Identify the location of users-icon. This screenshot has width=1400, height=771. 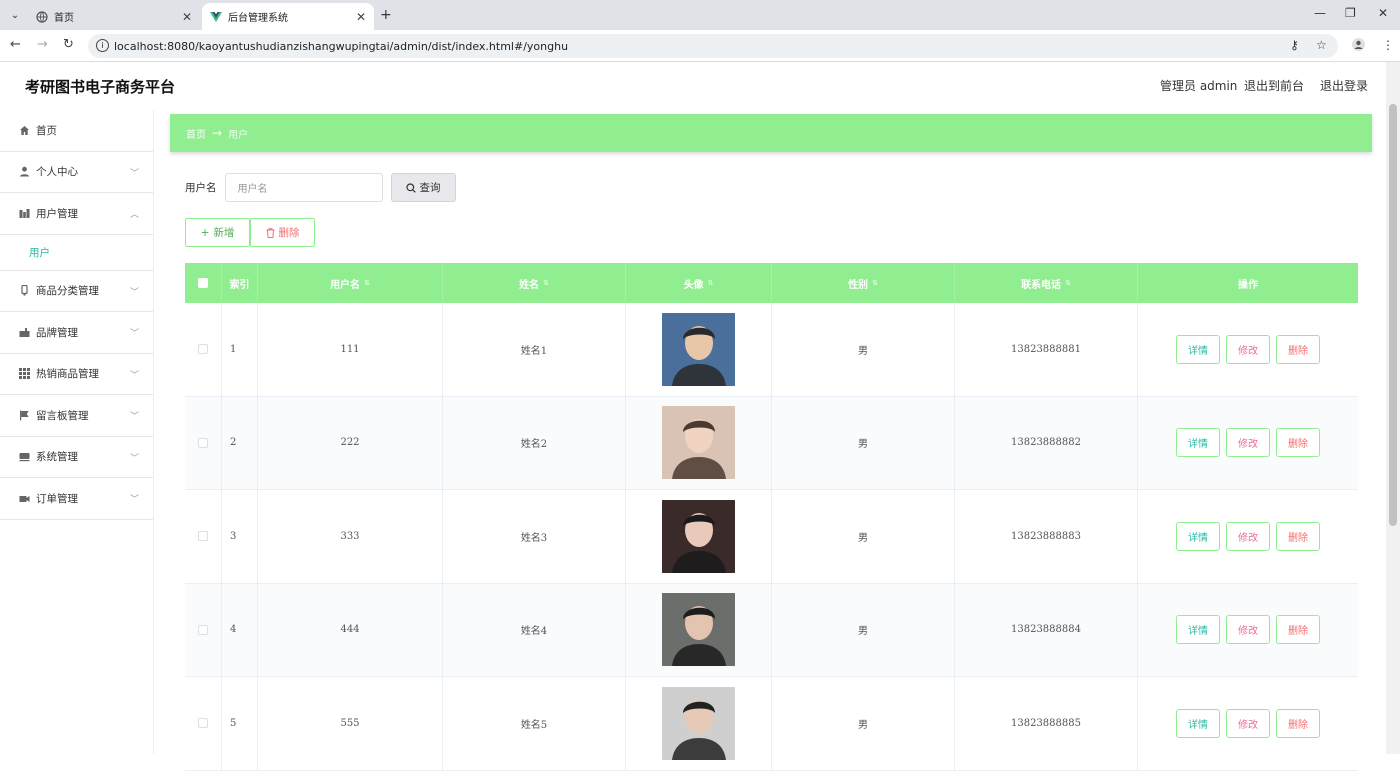
(24, 213).